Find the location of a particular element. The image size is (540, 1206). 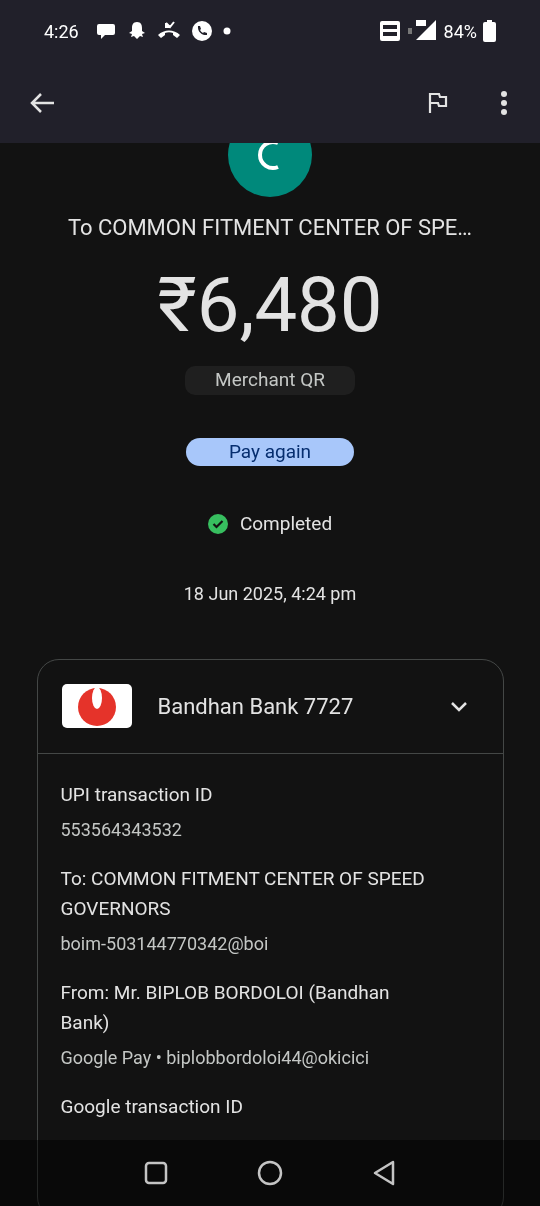

status-text: Completed is located at coordinates (286, 524).